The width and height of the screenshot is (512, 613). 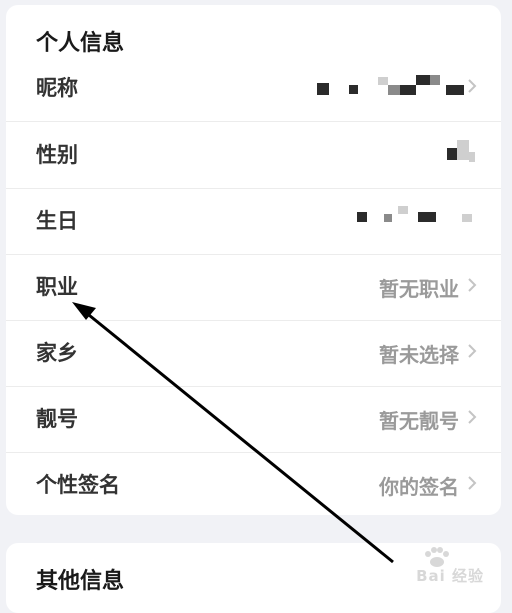 What do you see at coordinates (80, 581) in the screenshot?
I see `other-info-title: 其他信息` at bounding box center [80, 581].